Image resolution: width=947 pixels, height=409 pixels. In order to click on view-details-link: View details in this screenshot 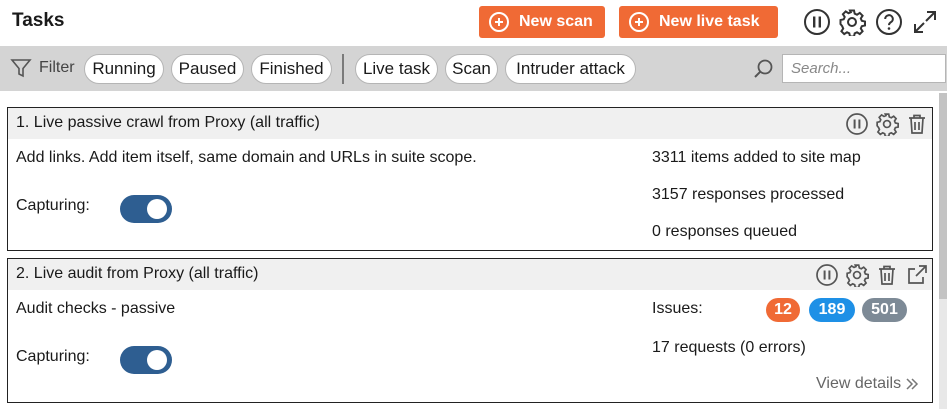, I will do `click(867, 384)`.